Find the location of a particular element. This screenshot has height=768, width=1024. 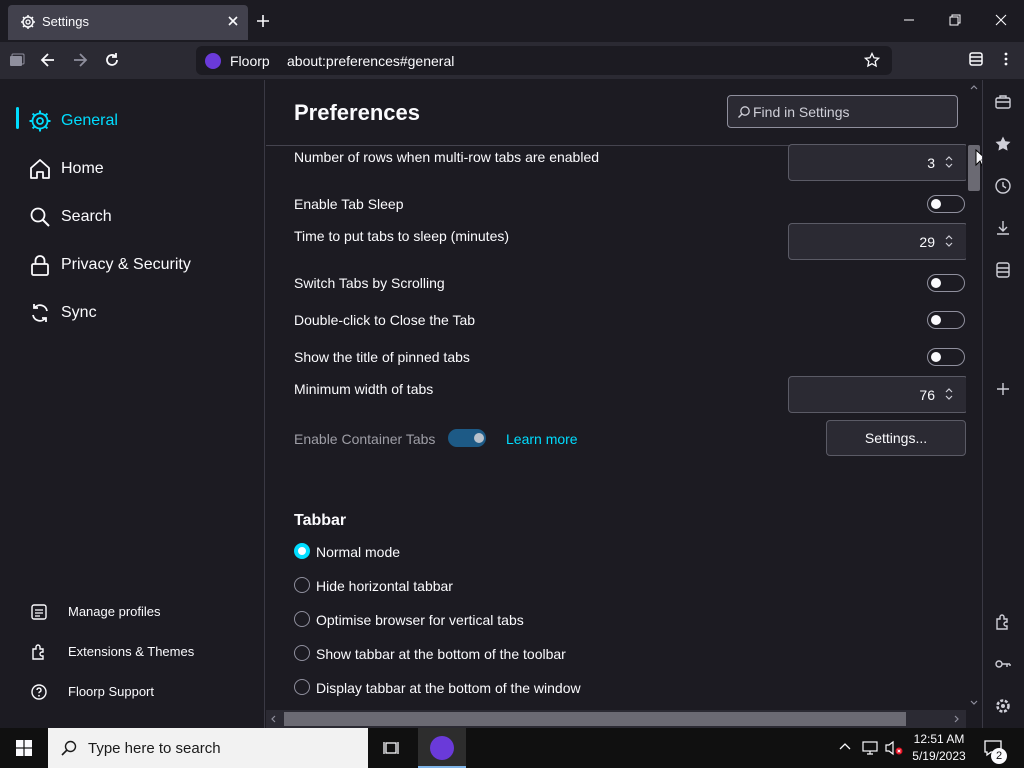

tab-strip: Settings is located at coordinates (512, 21).